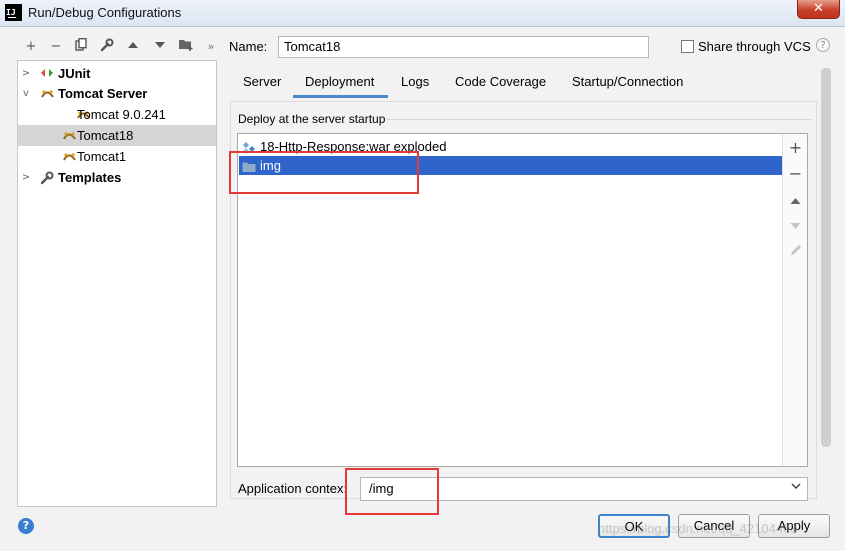  Describe the element at coordinates (262, 85) in the screenshot. I see `tab-server: Server` at that location.